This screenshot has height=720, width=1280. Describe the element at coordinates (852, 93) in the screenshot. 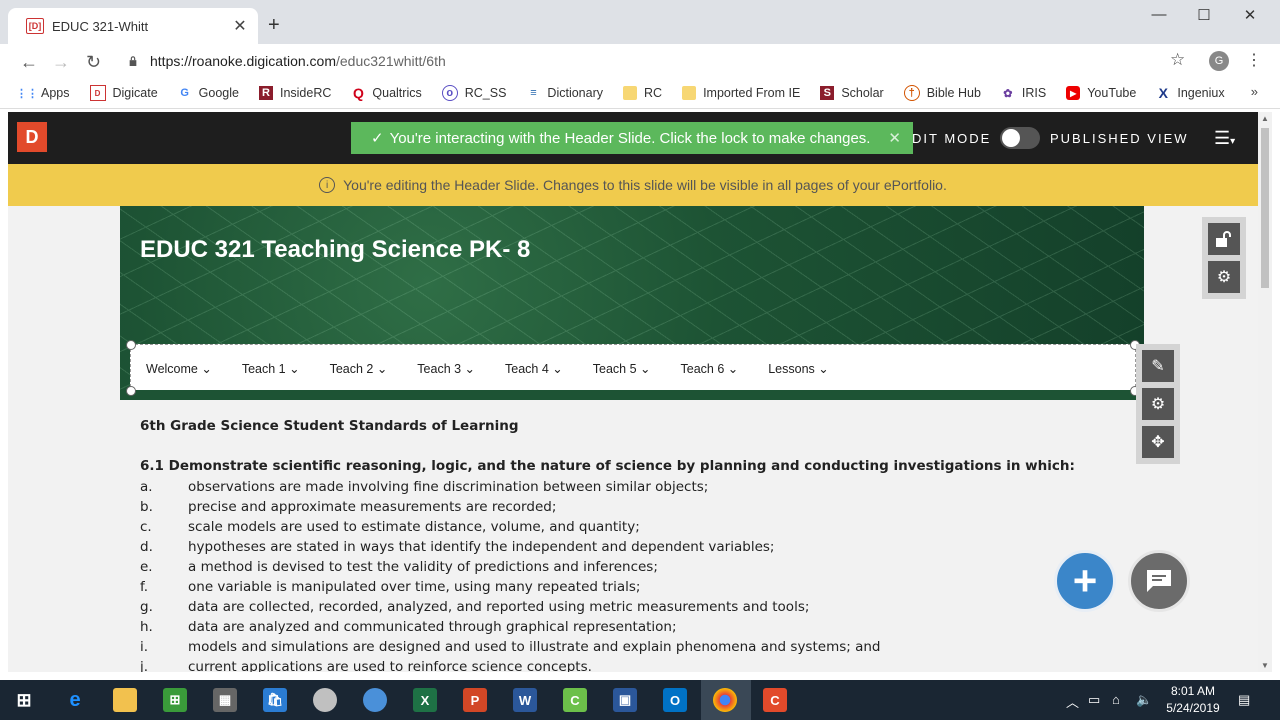

I see `bookmark-scholar: S Scholar` at that location.